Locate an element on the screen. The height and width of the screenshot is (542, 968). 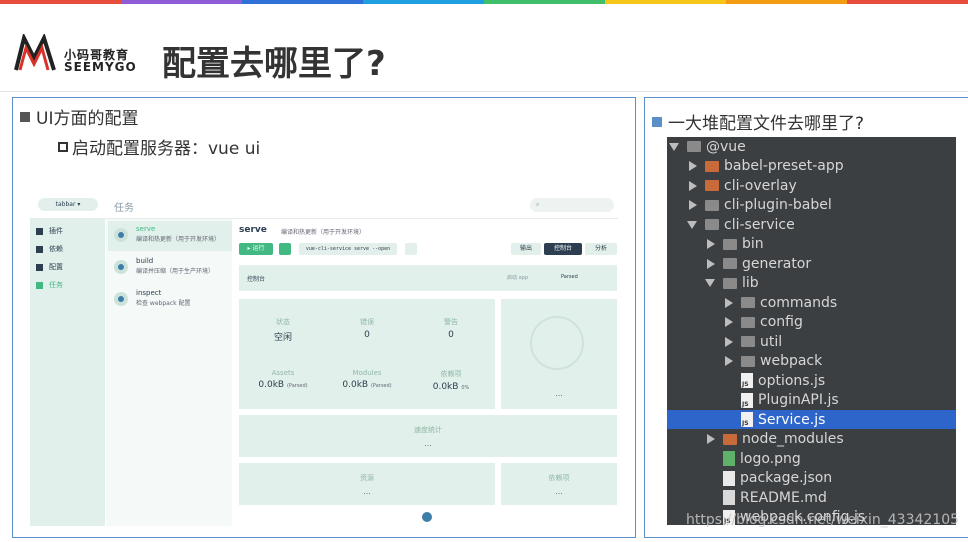
tree-item-label: options.js is located at coordinates (792, 380).